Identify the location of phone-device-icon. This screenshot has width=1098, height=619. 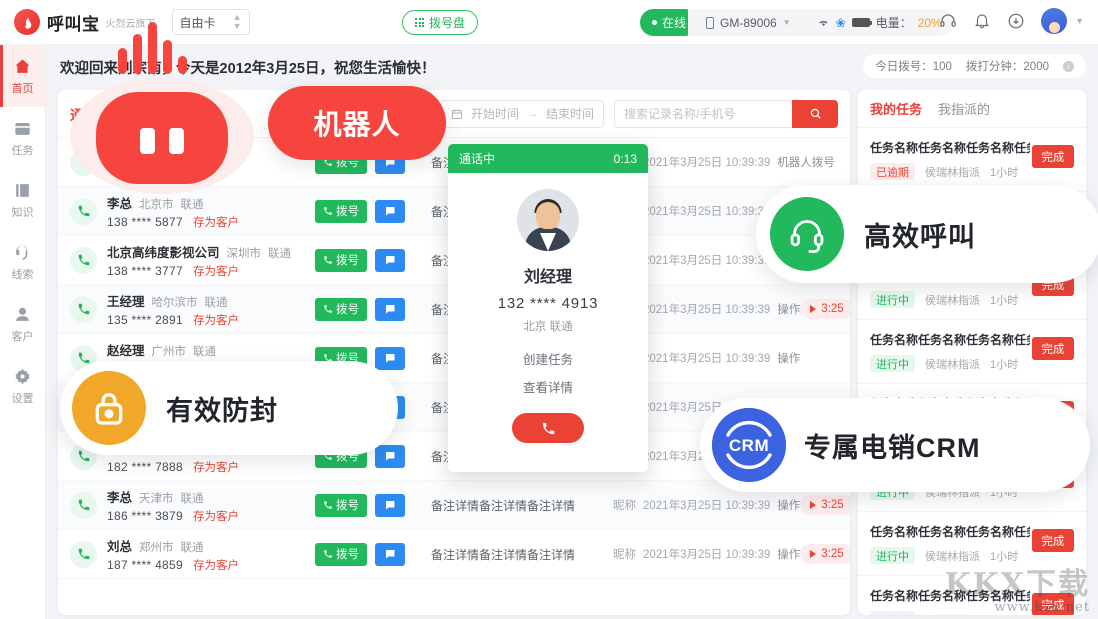
(710, 22).